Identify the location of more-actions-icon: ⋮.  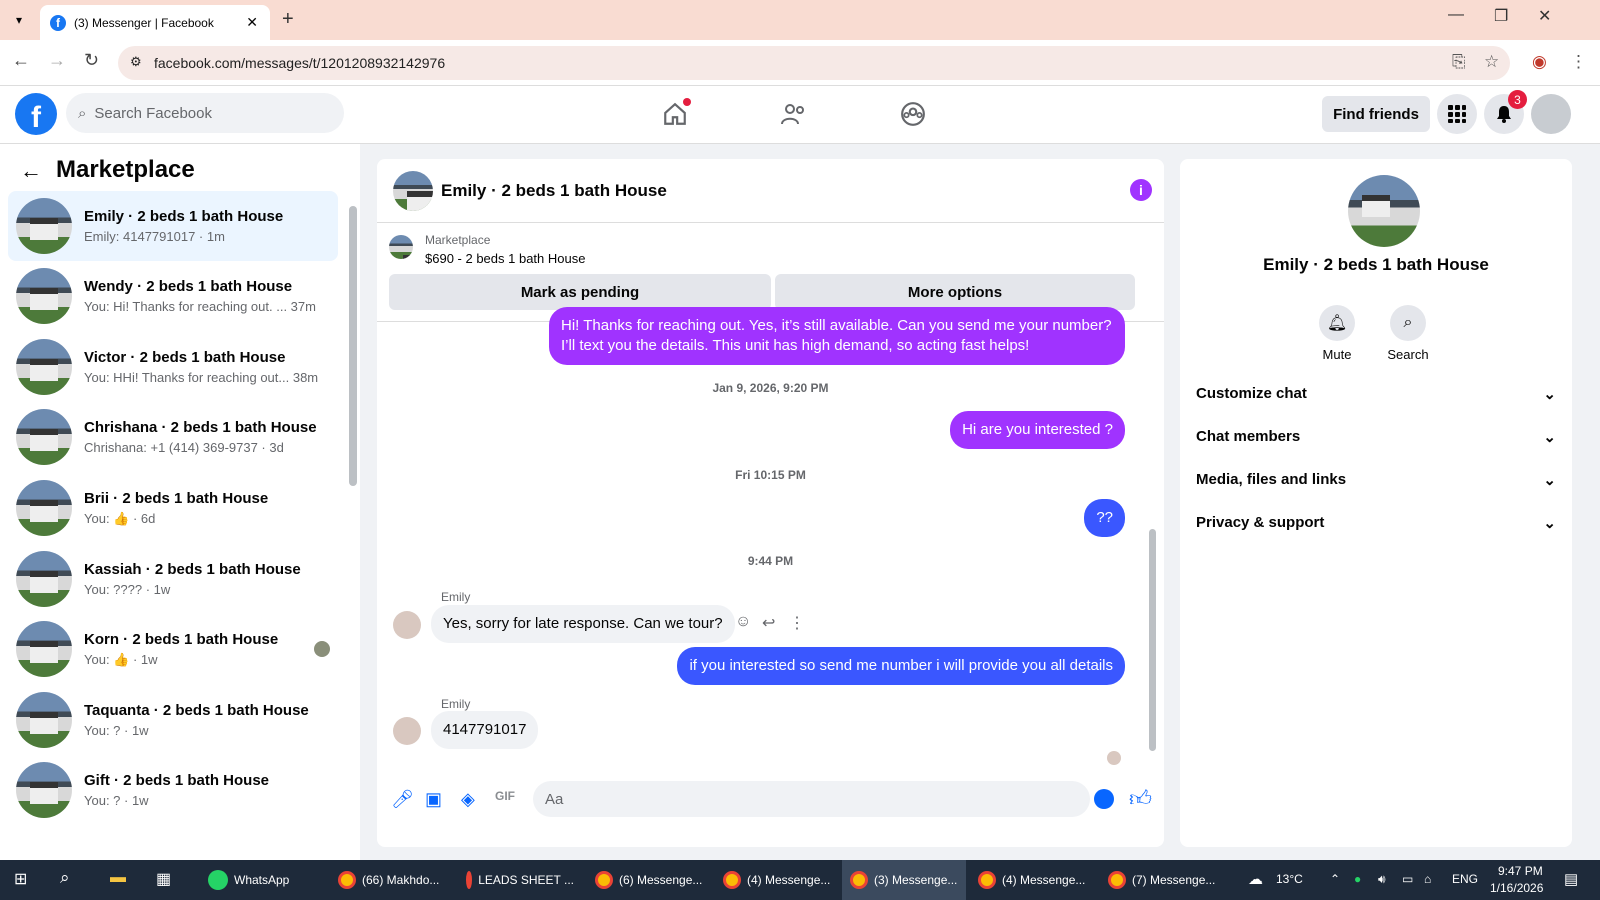
(797, 623).